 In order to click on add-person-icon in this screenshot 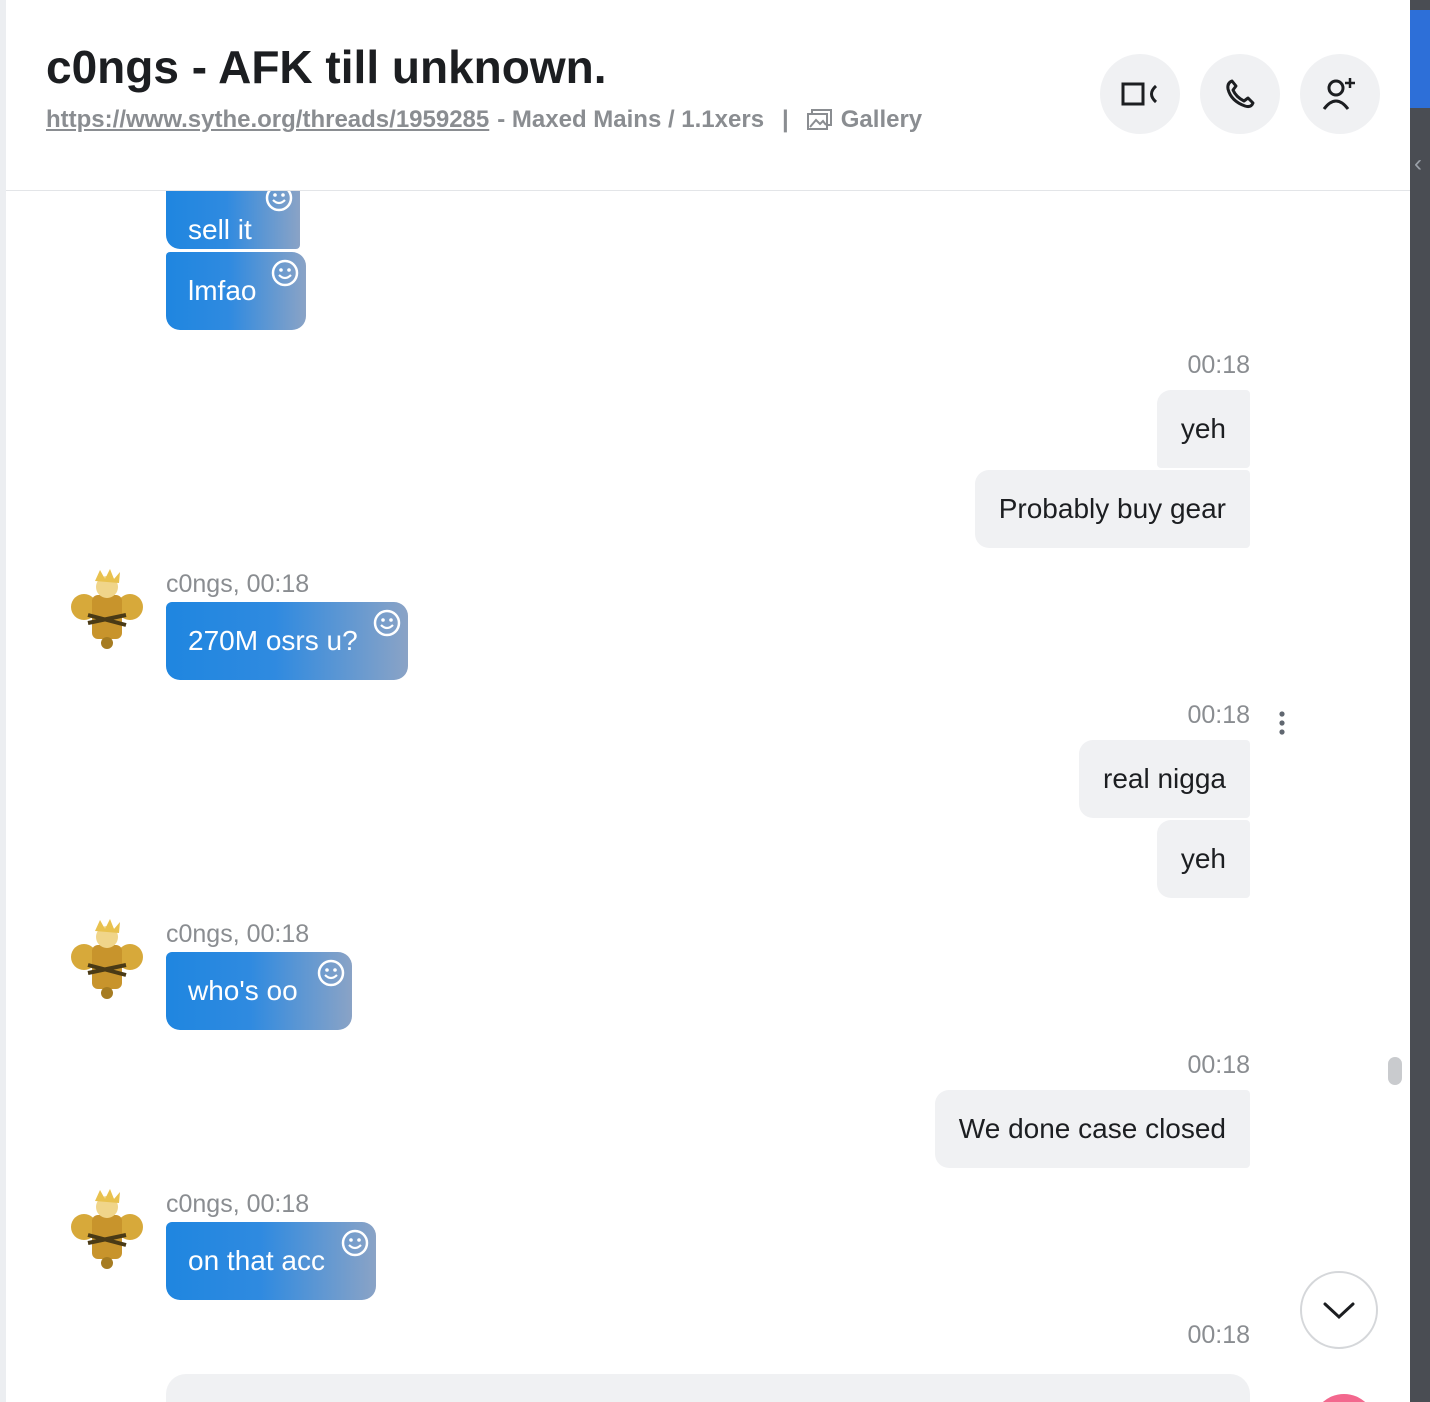, I will do `click(1338, 94)`.